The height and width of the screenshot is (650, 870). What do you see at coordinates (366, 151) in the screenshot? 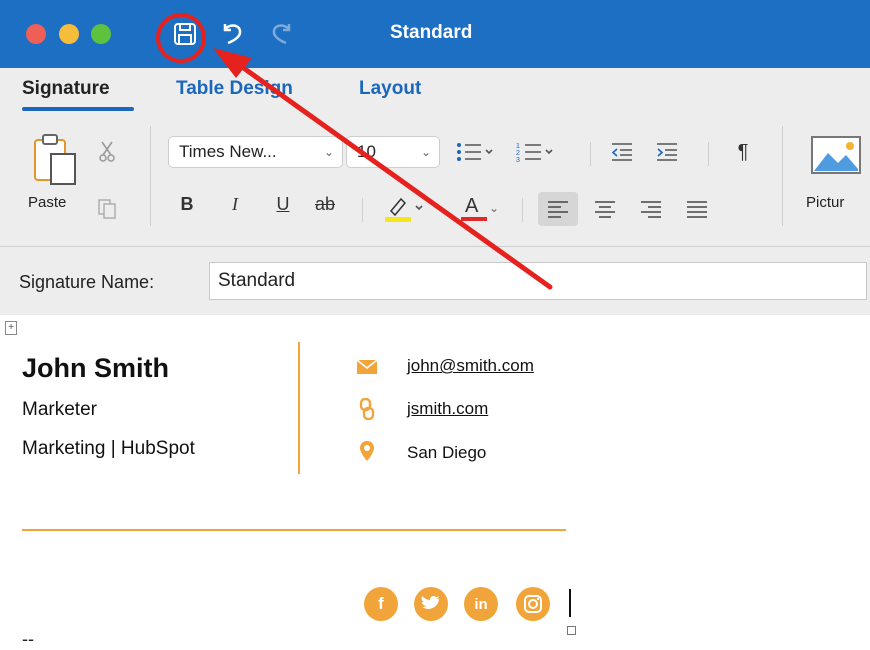
I see `font-size-value: 10` at bounding box center [366, 151].